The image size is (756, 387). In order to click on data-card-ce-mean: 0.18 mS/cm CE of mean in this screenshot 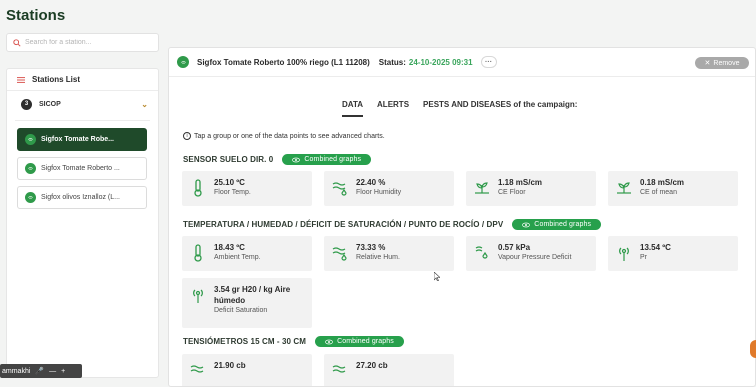, I will do `click(673, 188)`.